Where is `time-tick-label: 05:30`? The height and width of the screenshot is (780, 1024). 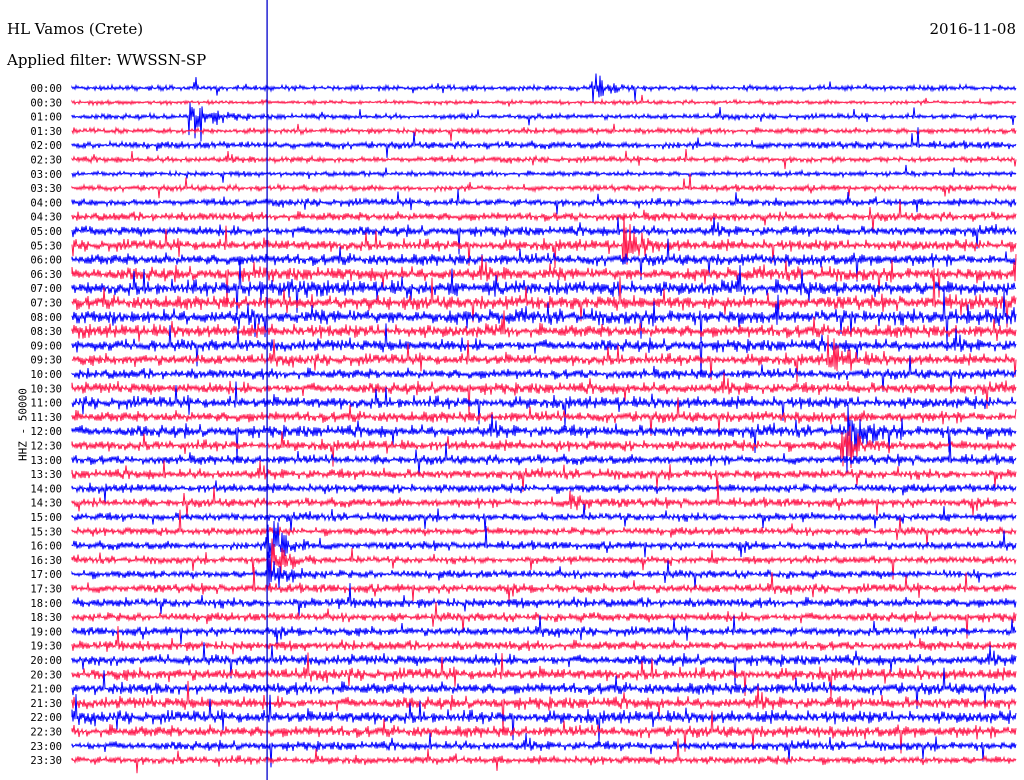 time-tick-label: 05:30 is located at coordinates (46, 246).